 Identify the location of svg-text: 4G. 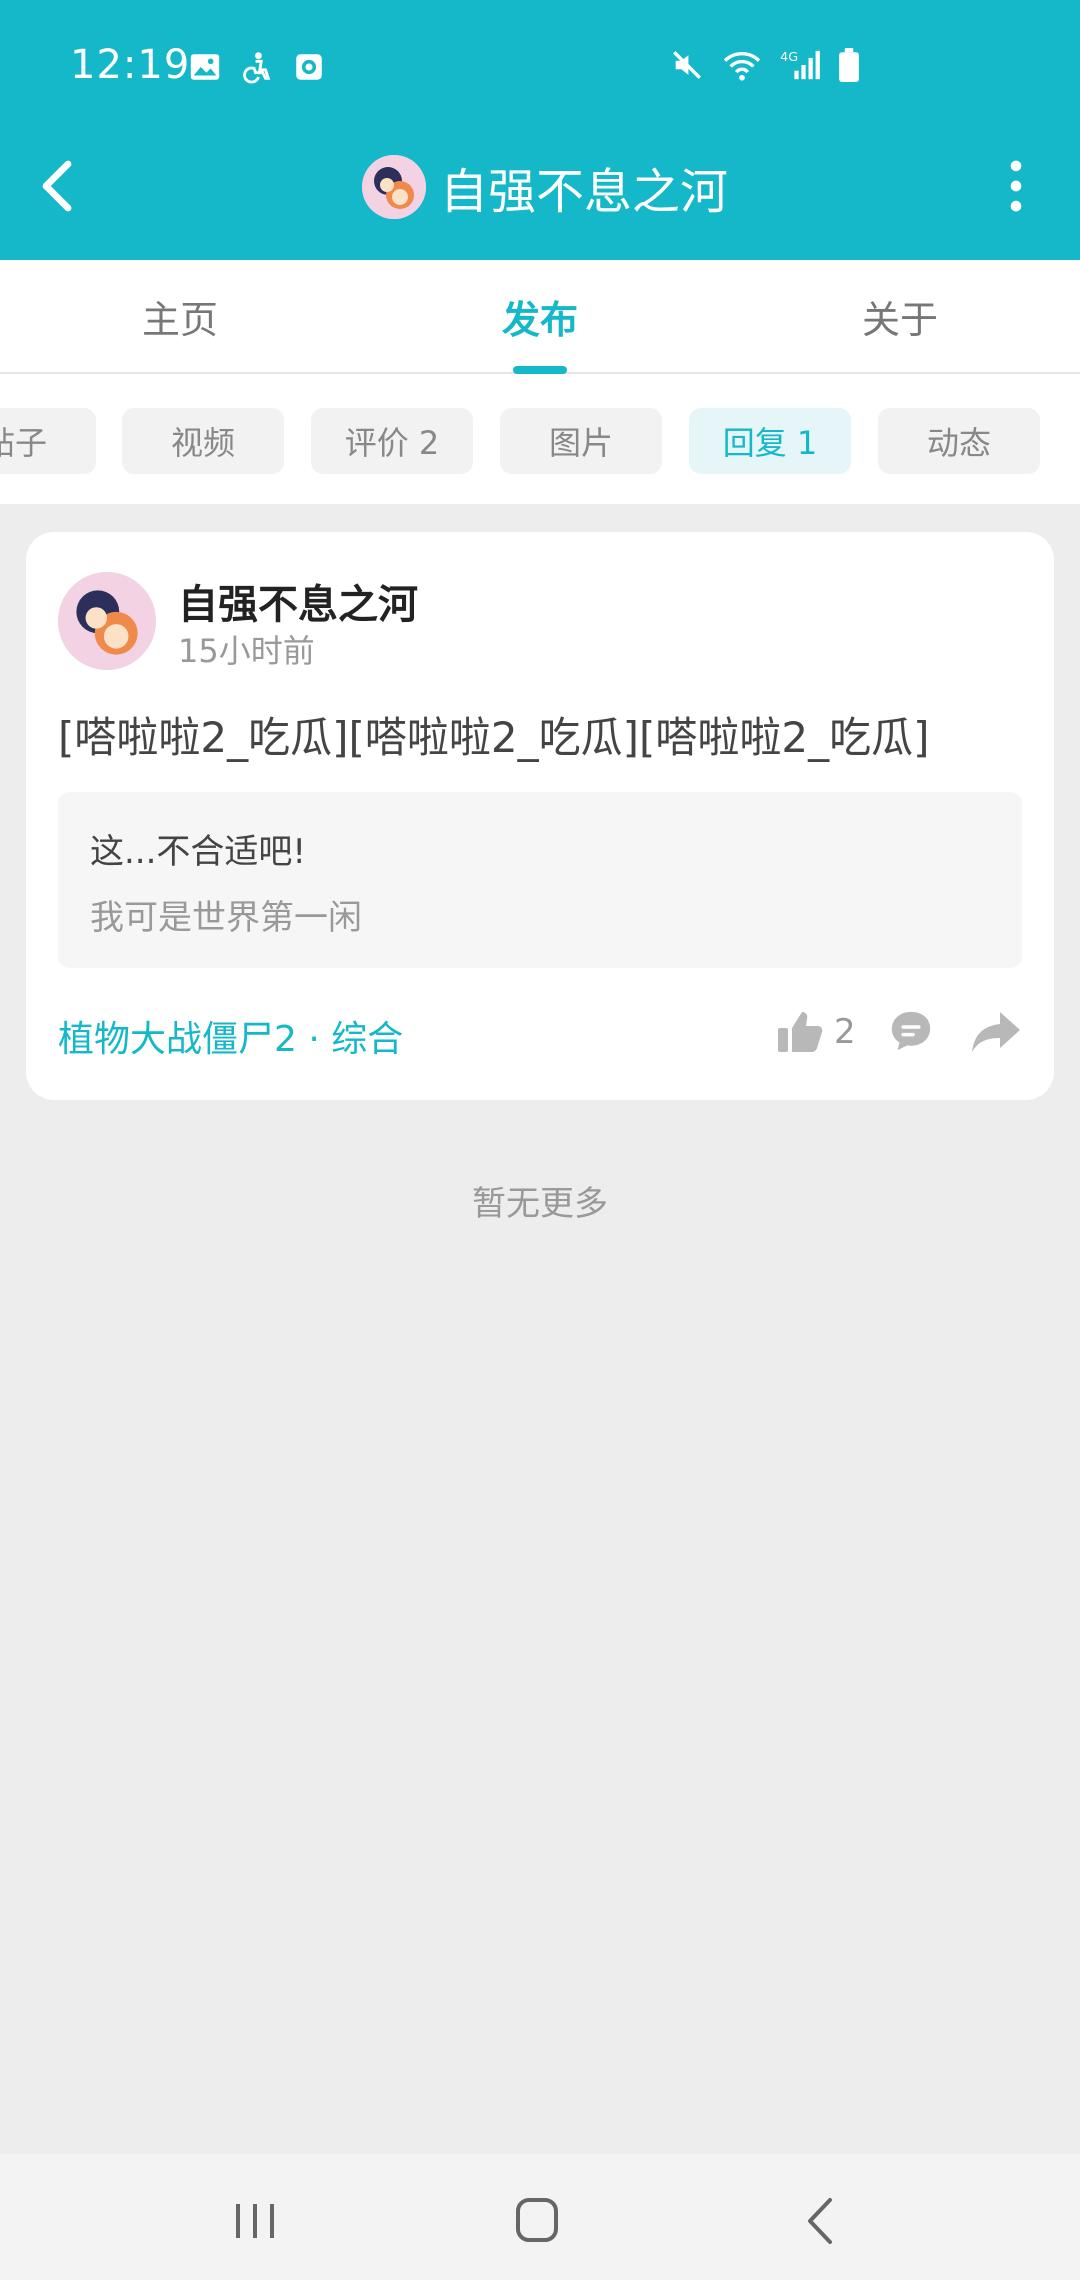
(789, 57).